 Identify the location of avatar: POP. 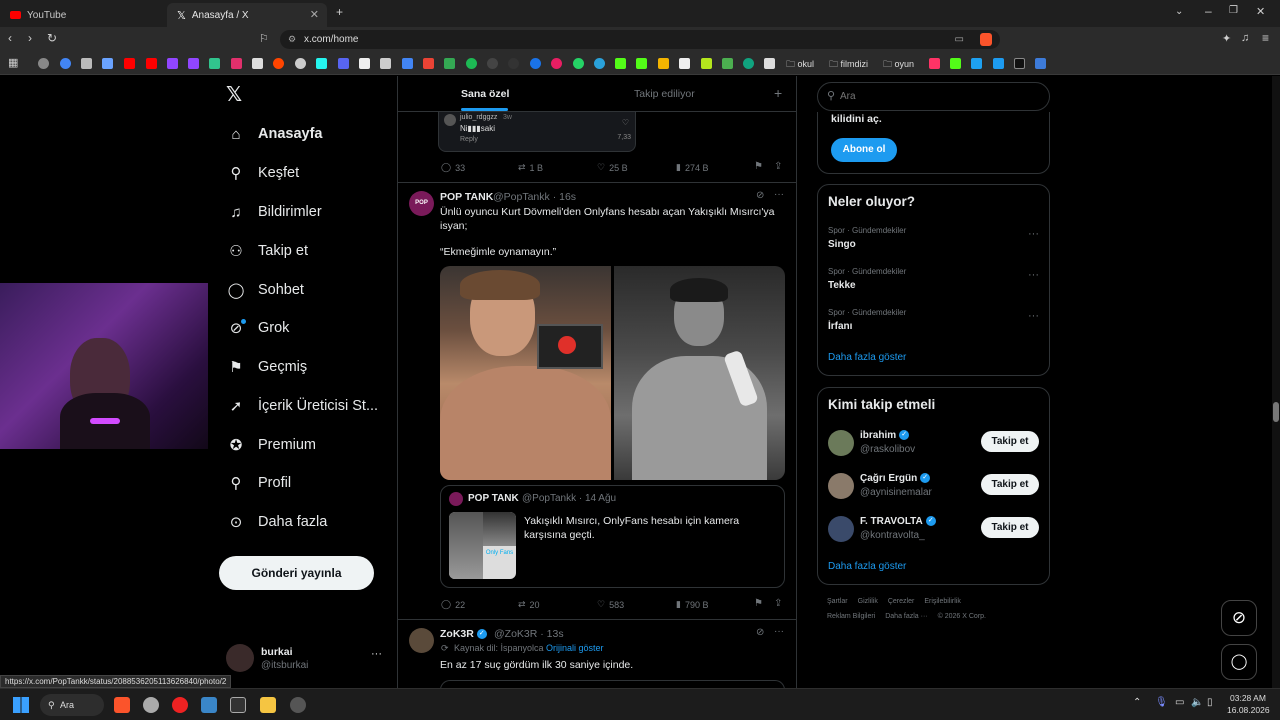
(421, 203).